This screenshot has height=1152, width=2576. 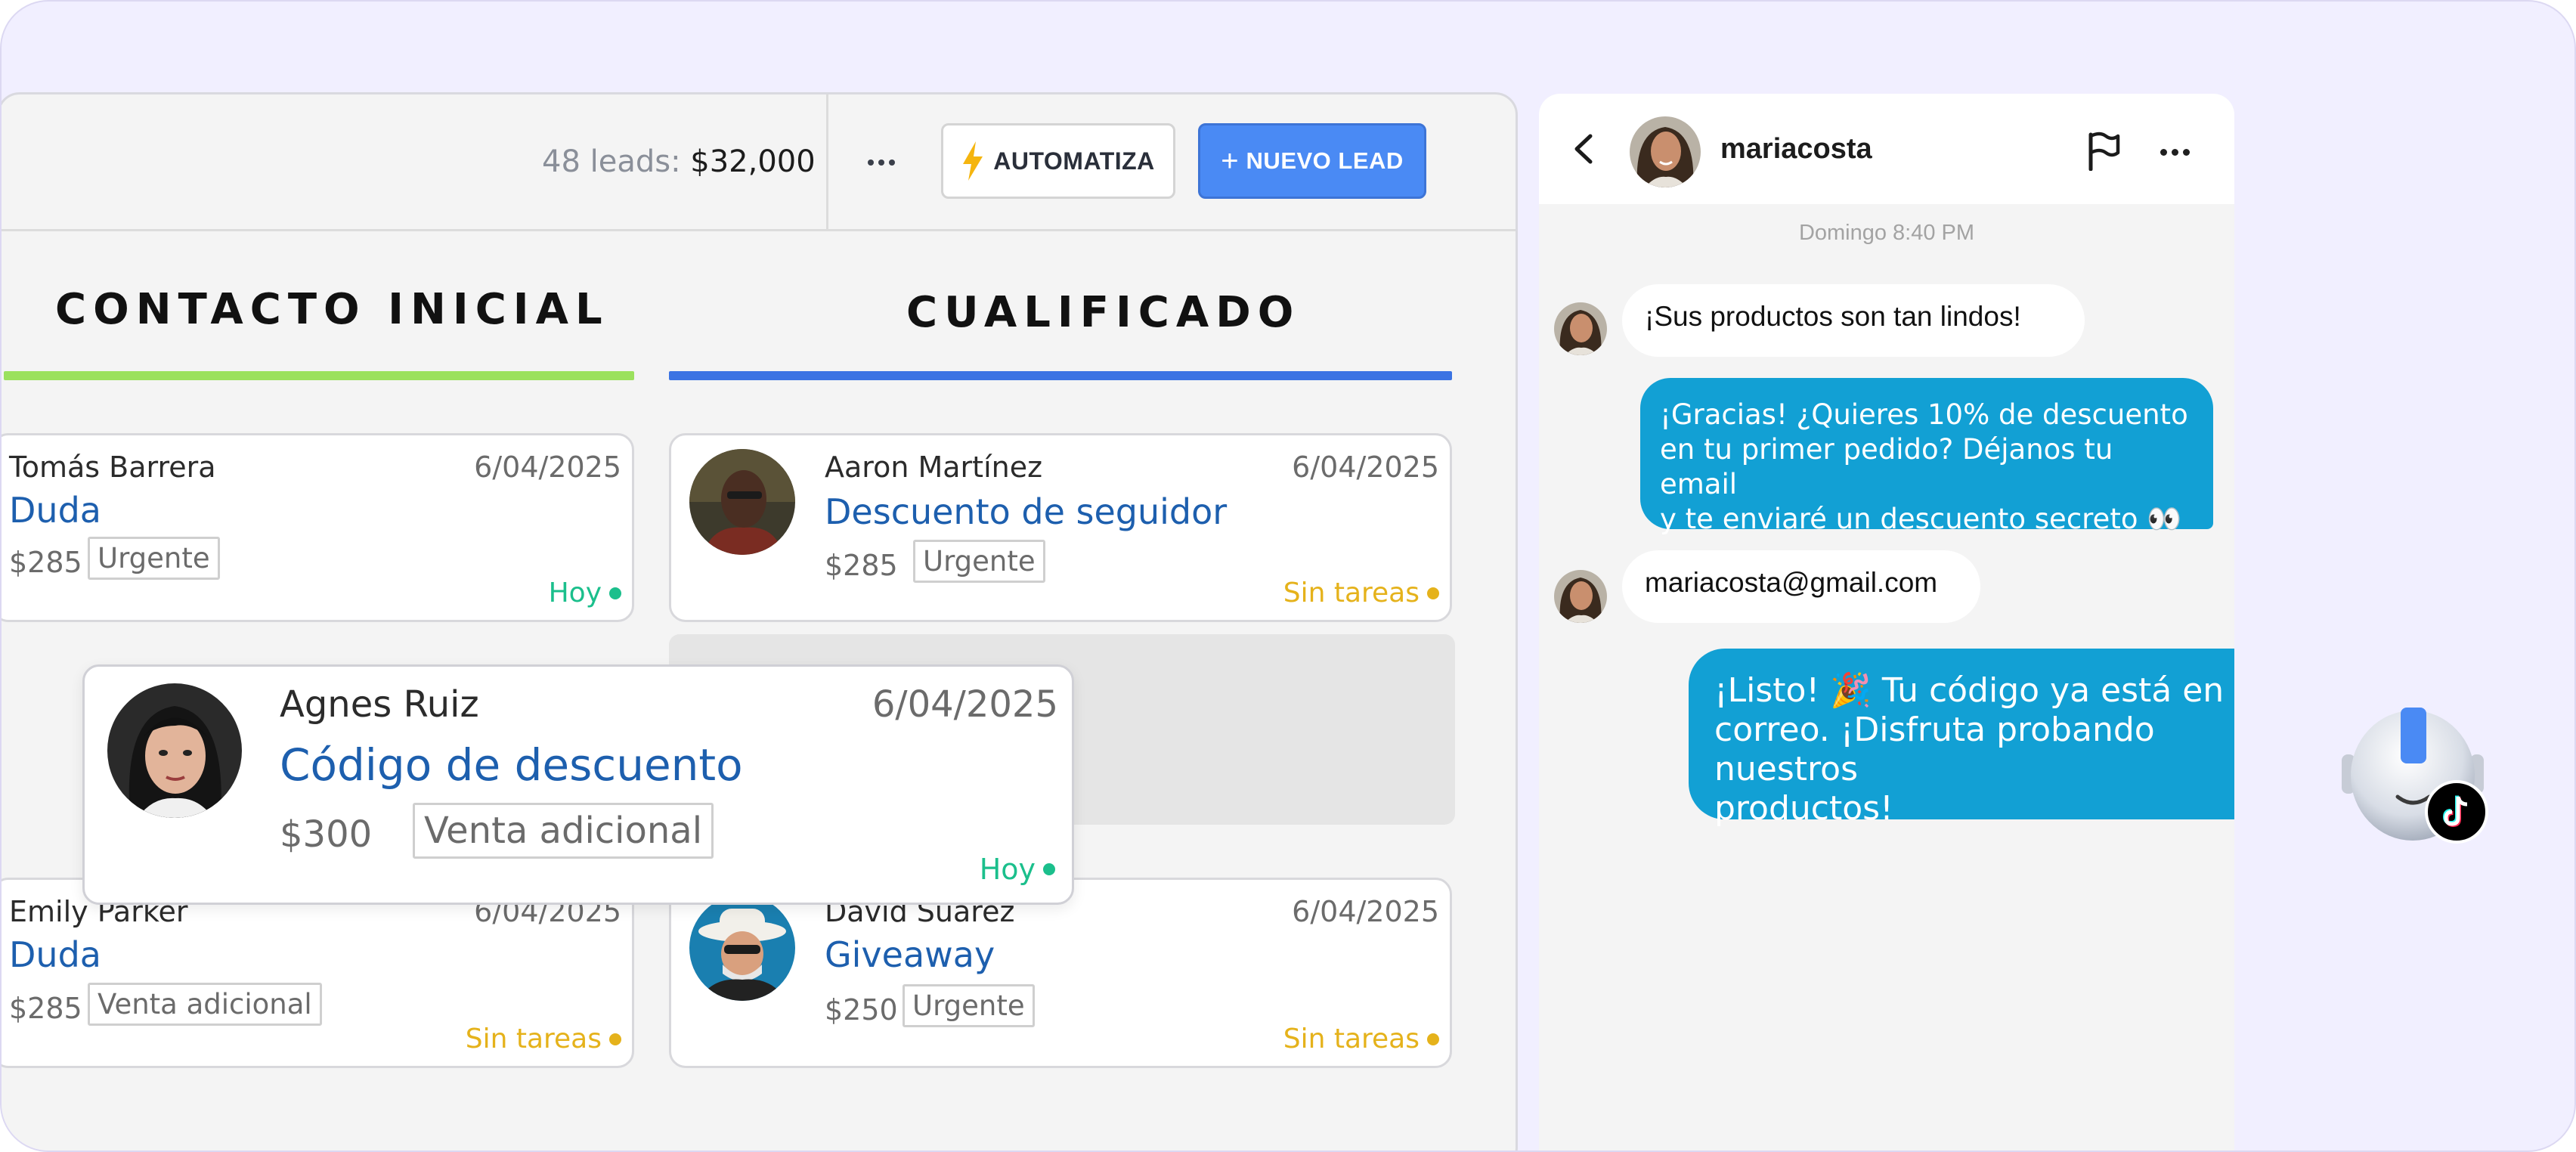 I want to click on lead-subject: Giveaway, so click(x=910, y=955).